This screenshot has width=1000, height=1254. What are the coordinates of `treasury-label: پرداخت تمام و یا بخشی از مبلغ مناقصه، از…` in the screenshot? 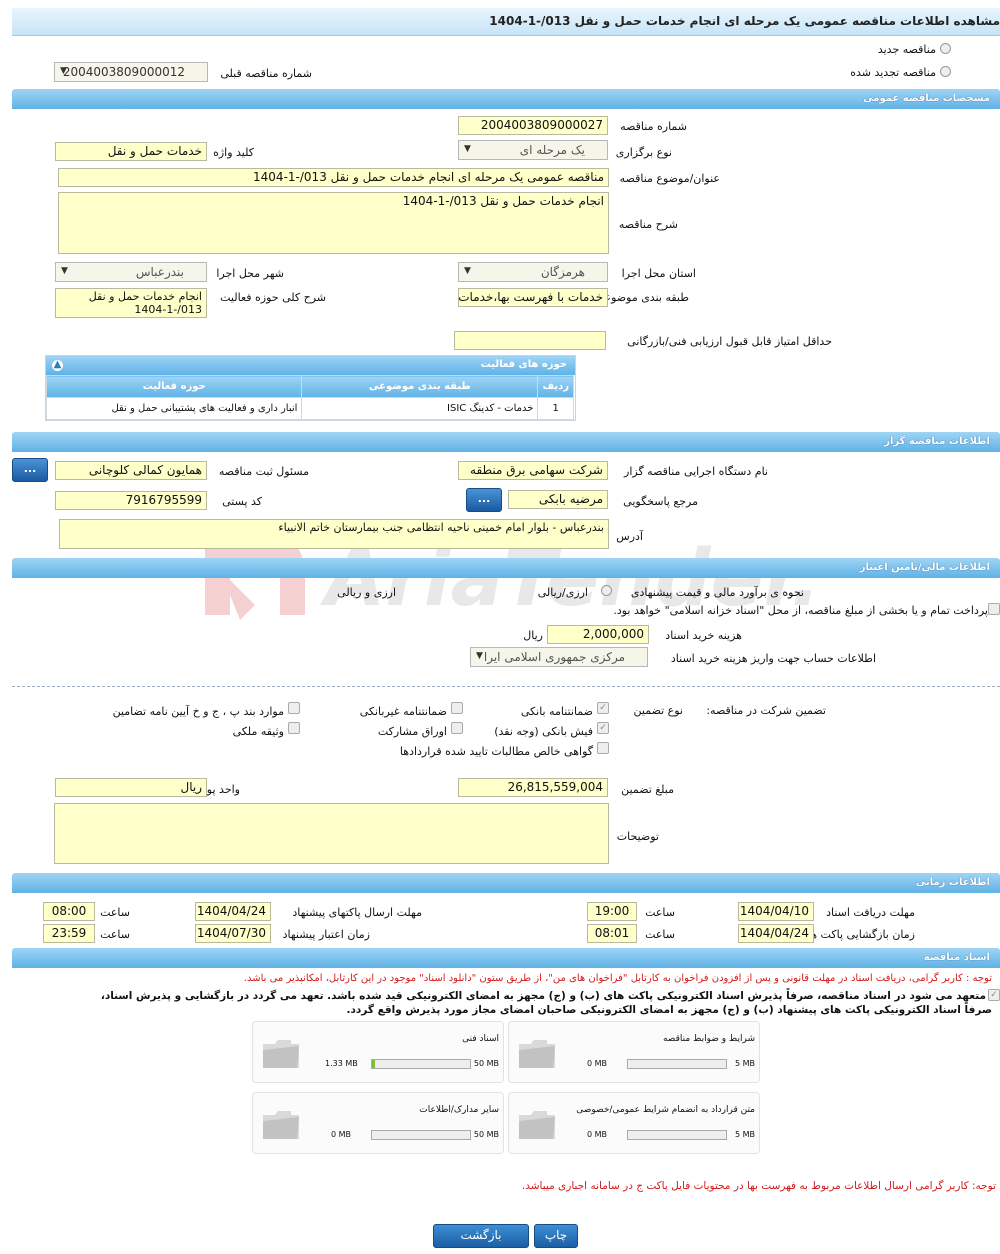 It's located at (800, 610).